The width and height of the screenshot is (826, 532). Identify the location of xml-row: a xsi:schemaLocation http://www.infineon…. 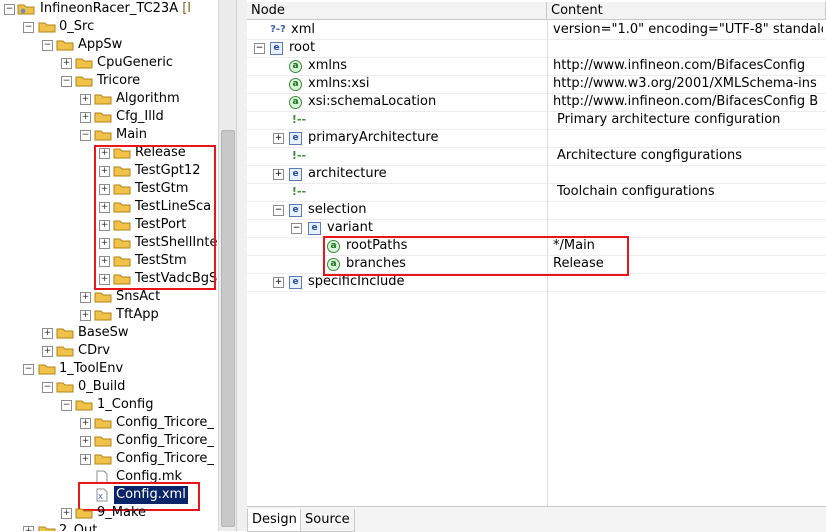
(536, 102).